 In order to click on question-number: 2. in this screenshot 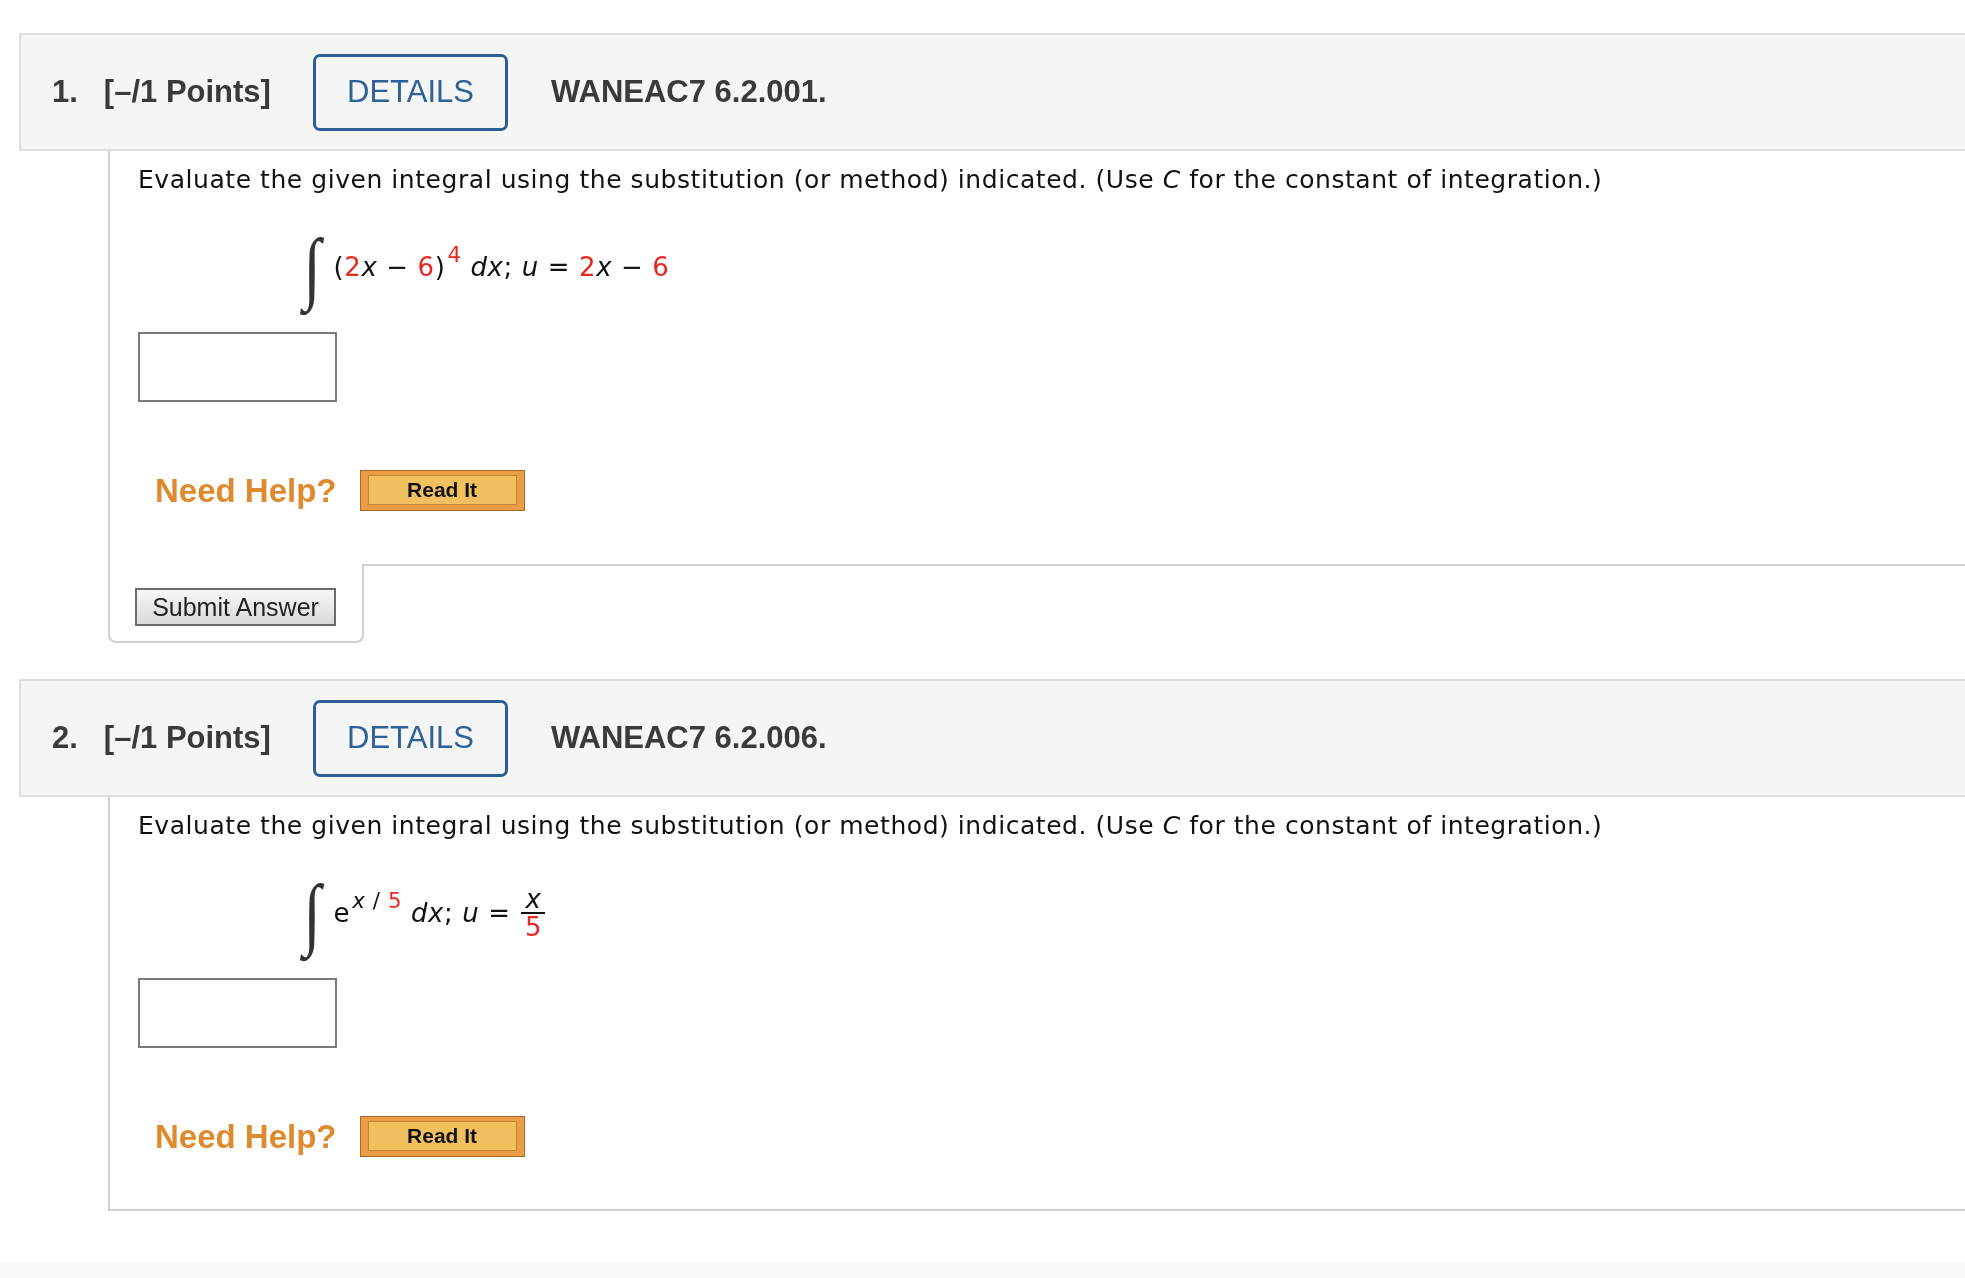, I will do `click(65, 738)`.